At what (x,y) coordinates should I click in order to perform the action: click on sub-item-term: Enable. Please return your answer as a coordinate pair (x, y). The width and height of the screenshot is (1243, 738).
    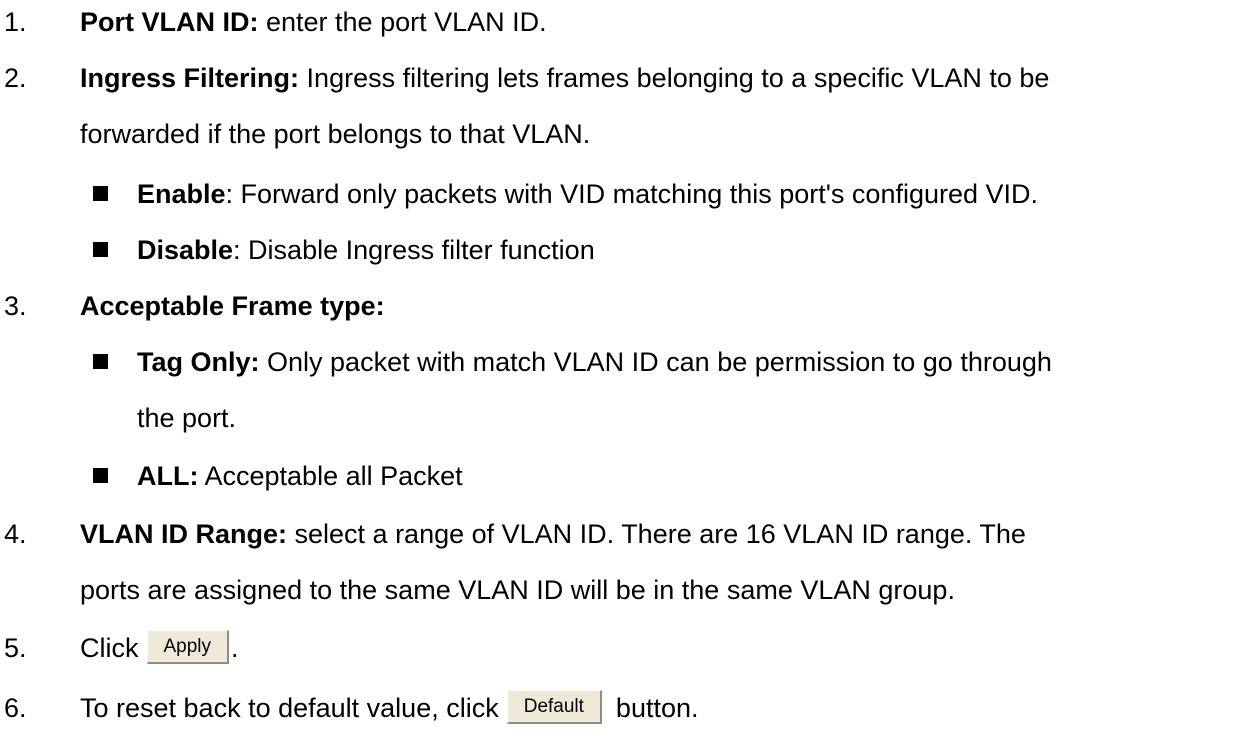
    Looking at the image, I should click on (181, 194).